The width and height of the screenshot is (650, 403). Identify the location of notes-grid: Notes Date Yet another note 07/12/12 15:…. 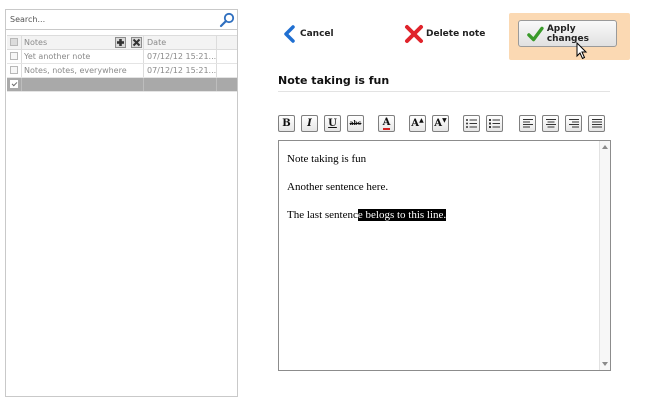
(122, 63).